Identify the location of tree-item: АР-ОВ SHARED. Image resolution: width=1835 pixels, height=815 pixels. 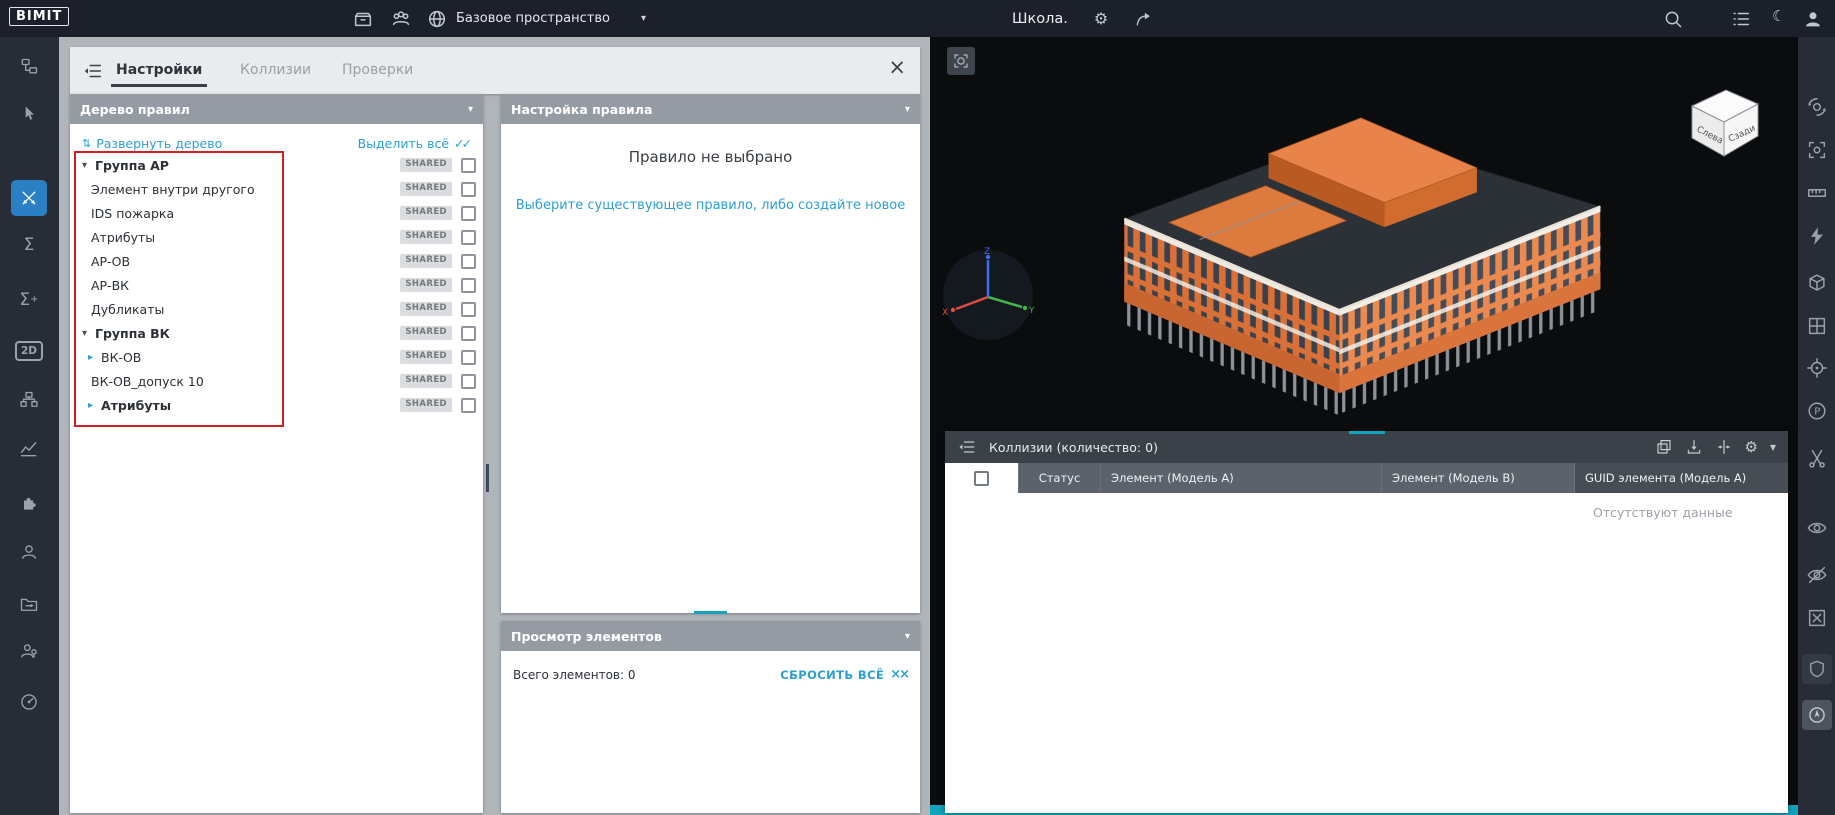
(276, 261).